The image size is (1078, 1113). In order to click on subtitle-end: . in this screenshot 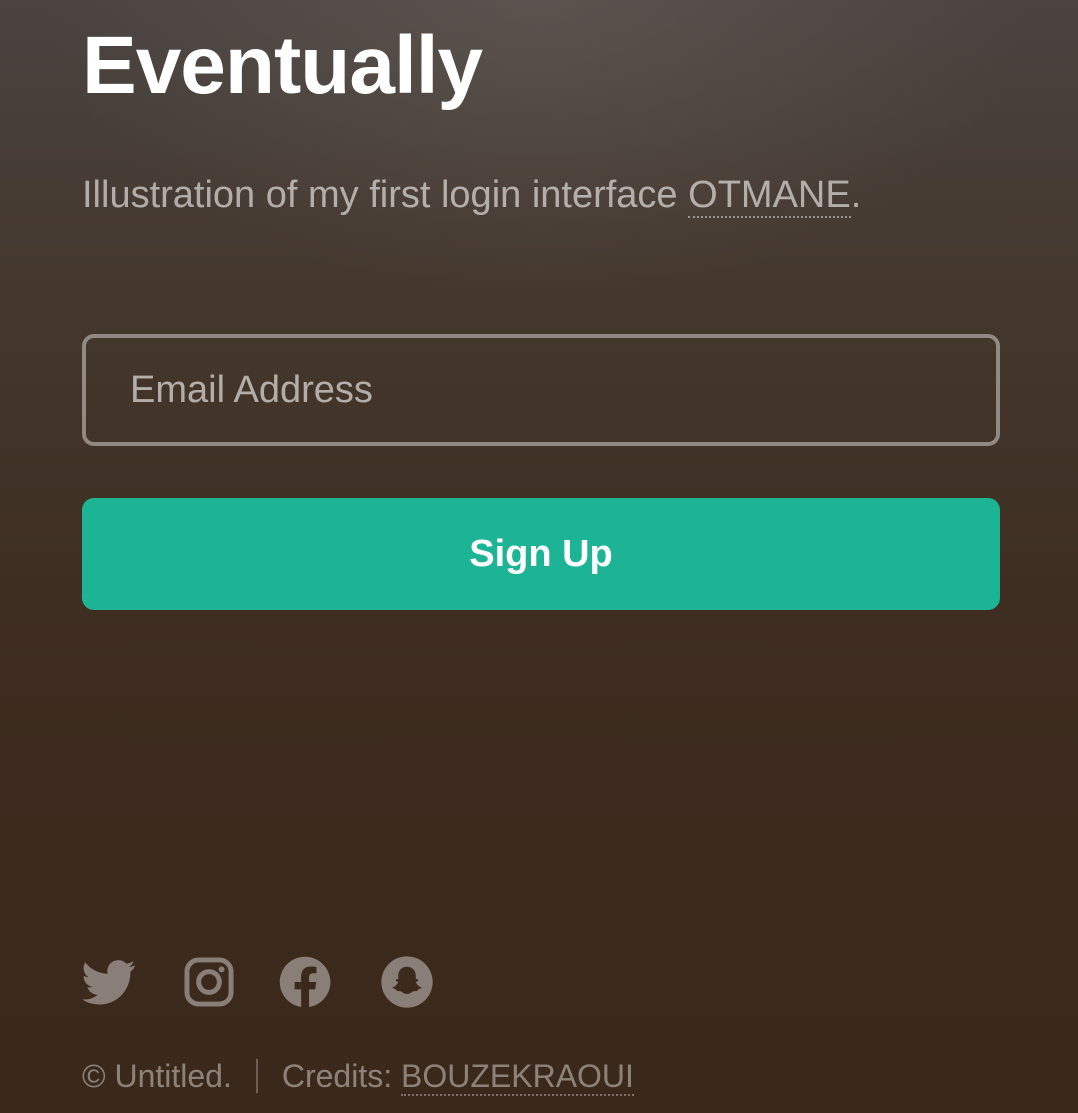, I will do `click(856, 195)`.